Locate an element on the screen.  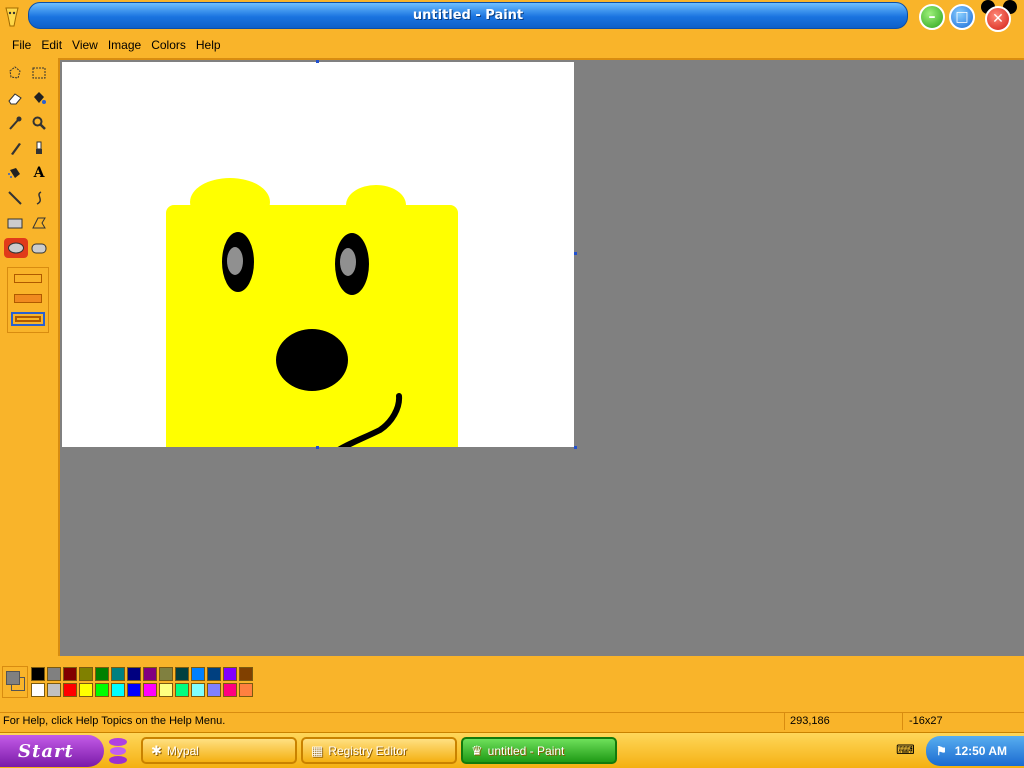
fill-option-outline is located at coordinates (28, 278).